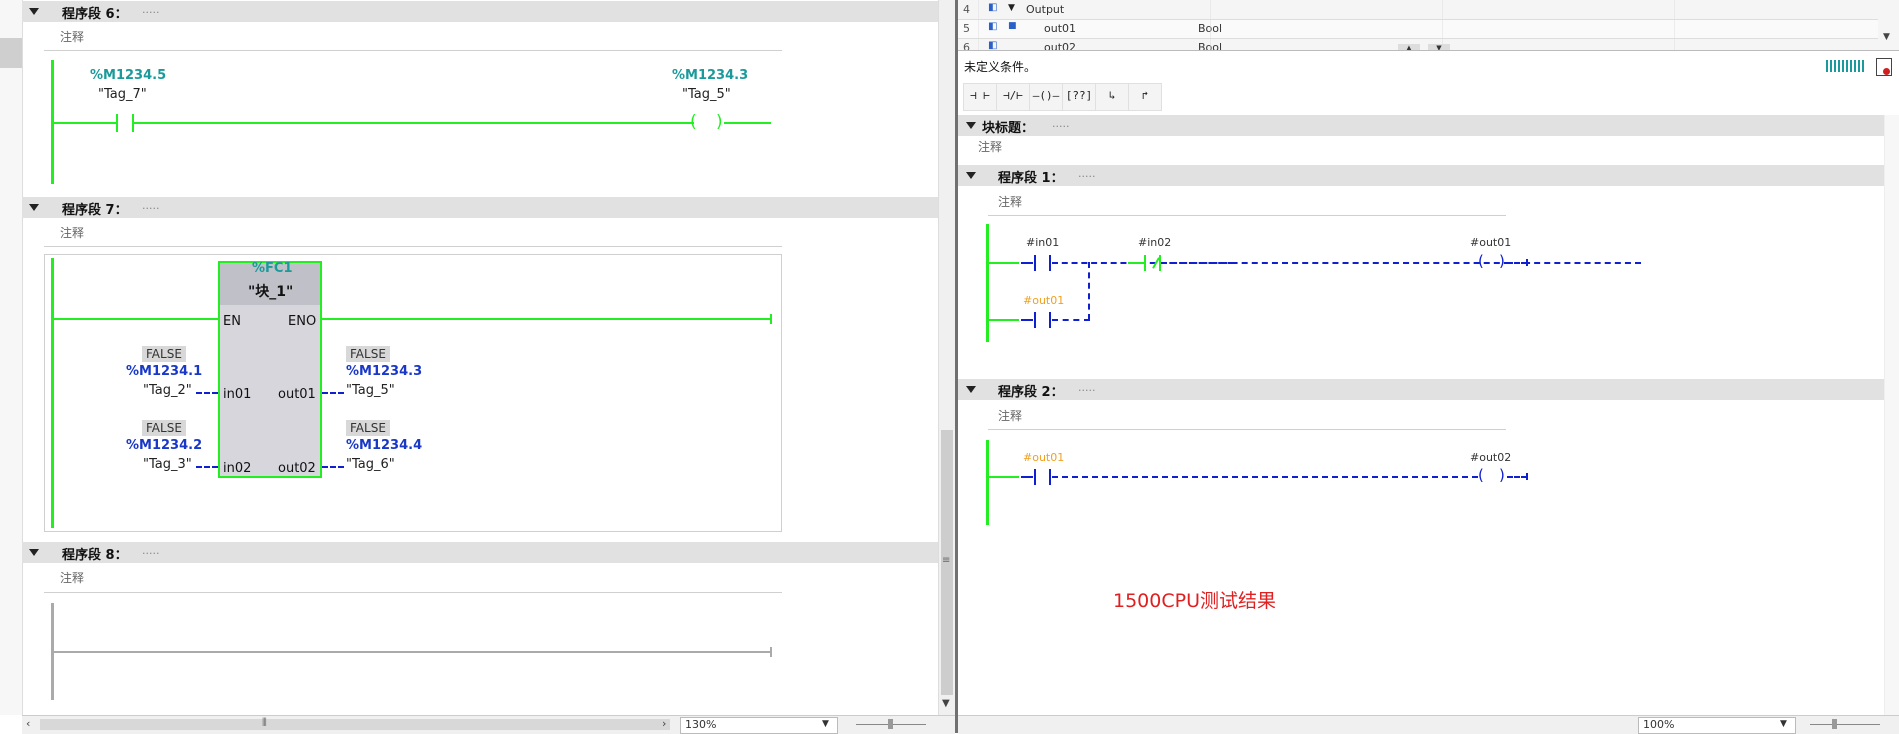 The height and width of the screenshot is (734, 1899). Describe the element at coordinates (1112, 97) in the screenshot. I see `open-branch-icon: ↳` at that location.